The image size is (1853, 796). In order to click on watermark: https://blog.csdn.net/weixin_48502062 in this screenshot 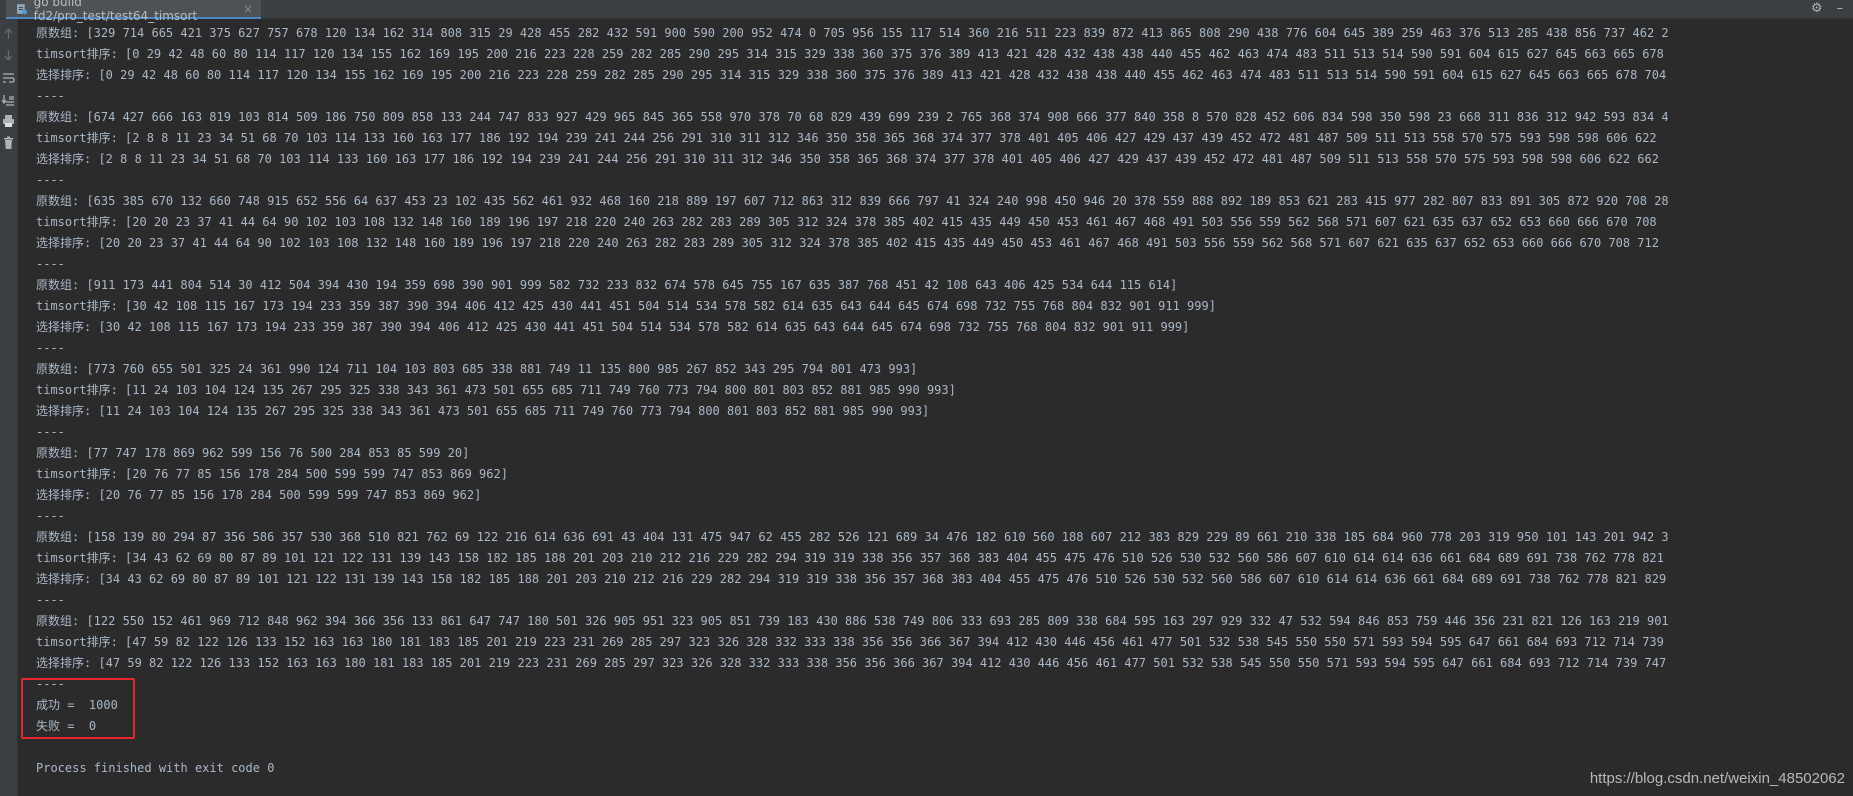, I will do `click(1717, 778)`.